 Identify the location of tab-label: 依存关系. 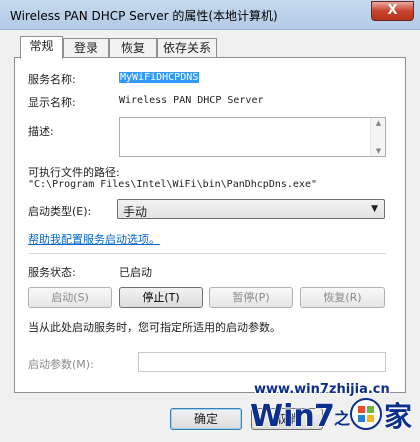
(186, 48).